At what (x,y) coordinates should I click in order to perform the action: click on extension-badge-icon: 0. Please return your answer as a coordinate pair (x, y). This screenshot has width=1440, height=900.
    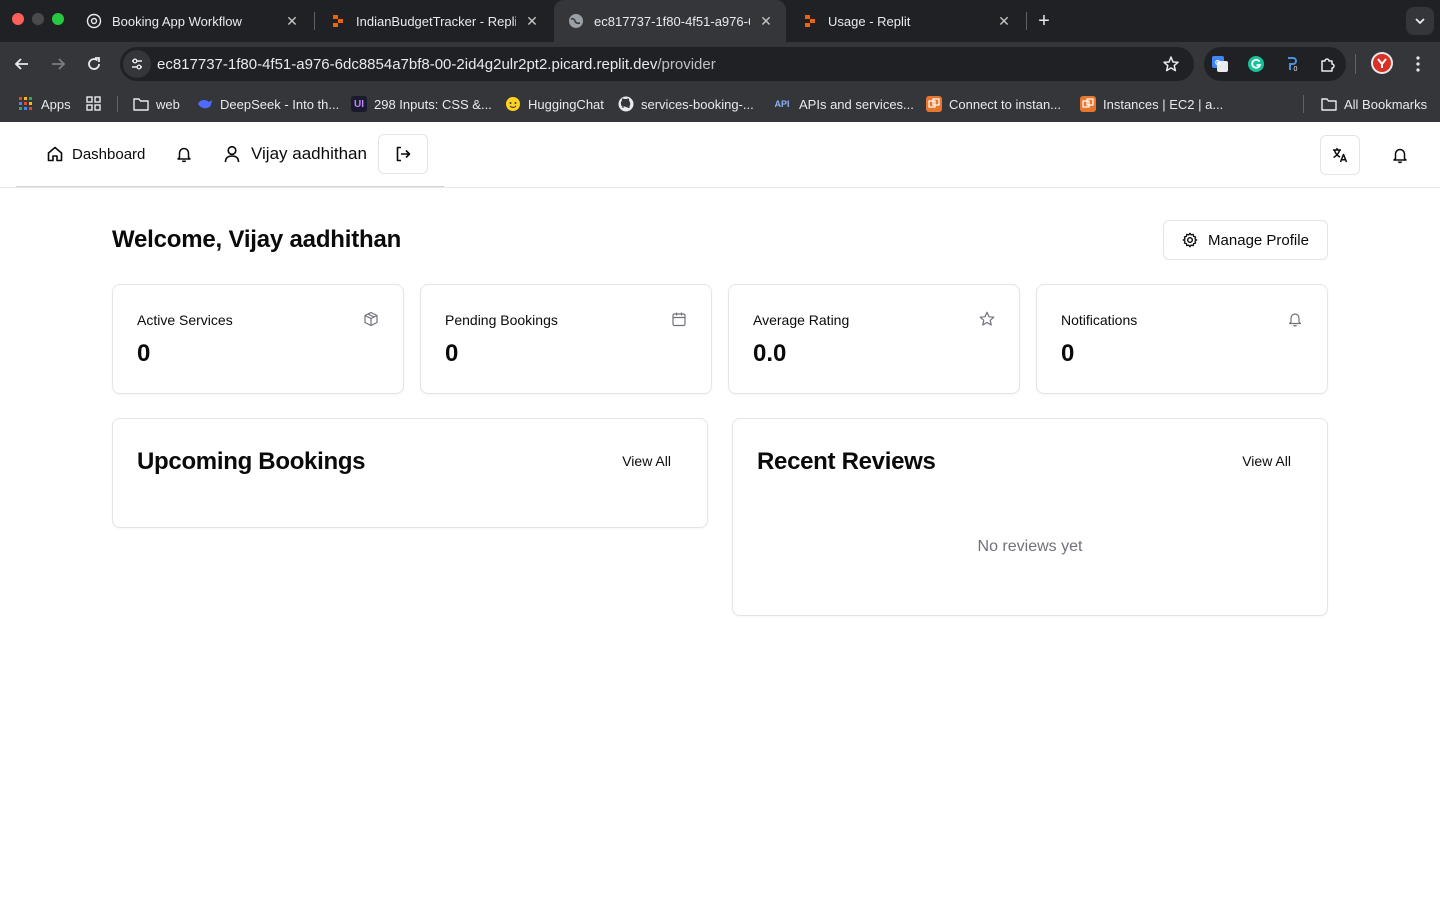
    Looking at the image, I should click on (1292, 64).